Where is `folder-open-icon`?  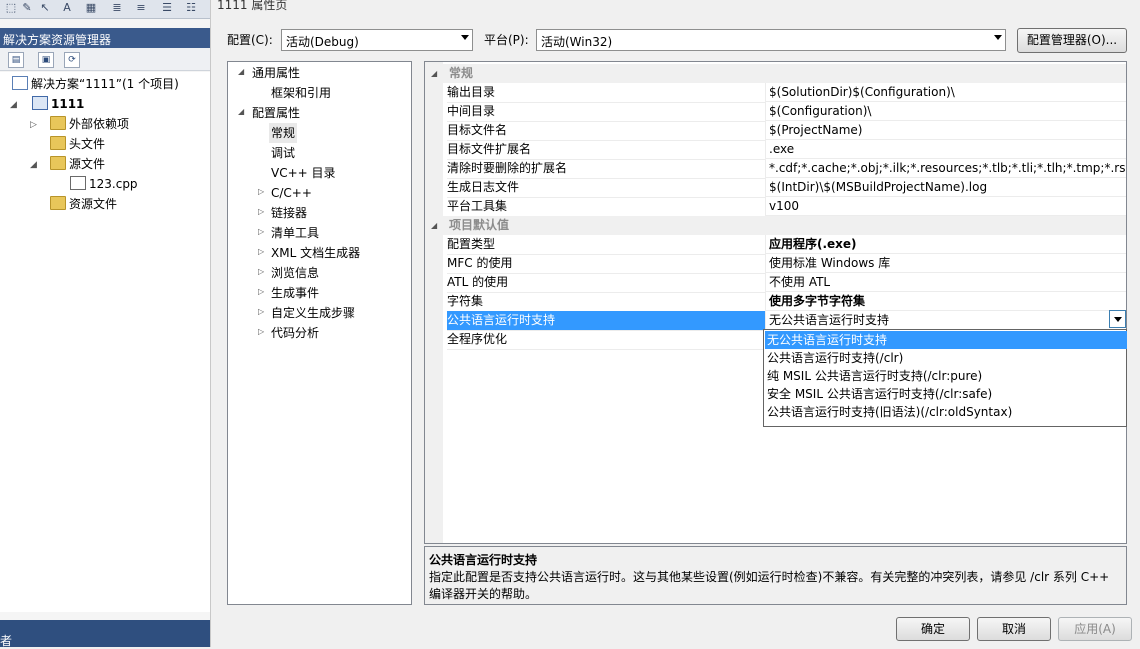
folder-open-icon is located at coordinates (58, 163).